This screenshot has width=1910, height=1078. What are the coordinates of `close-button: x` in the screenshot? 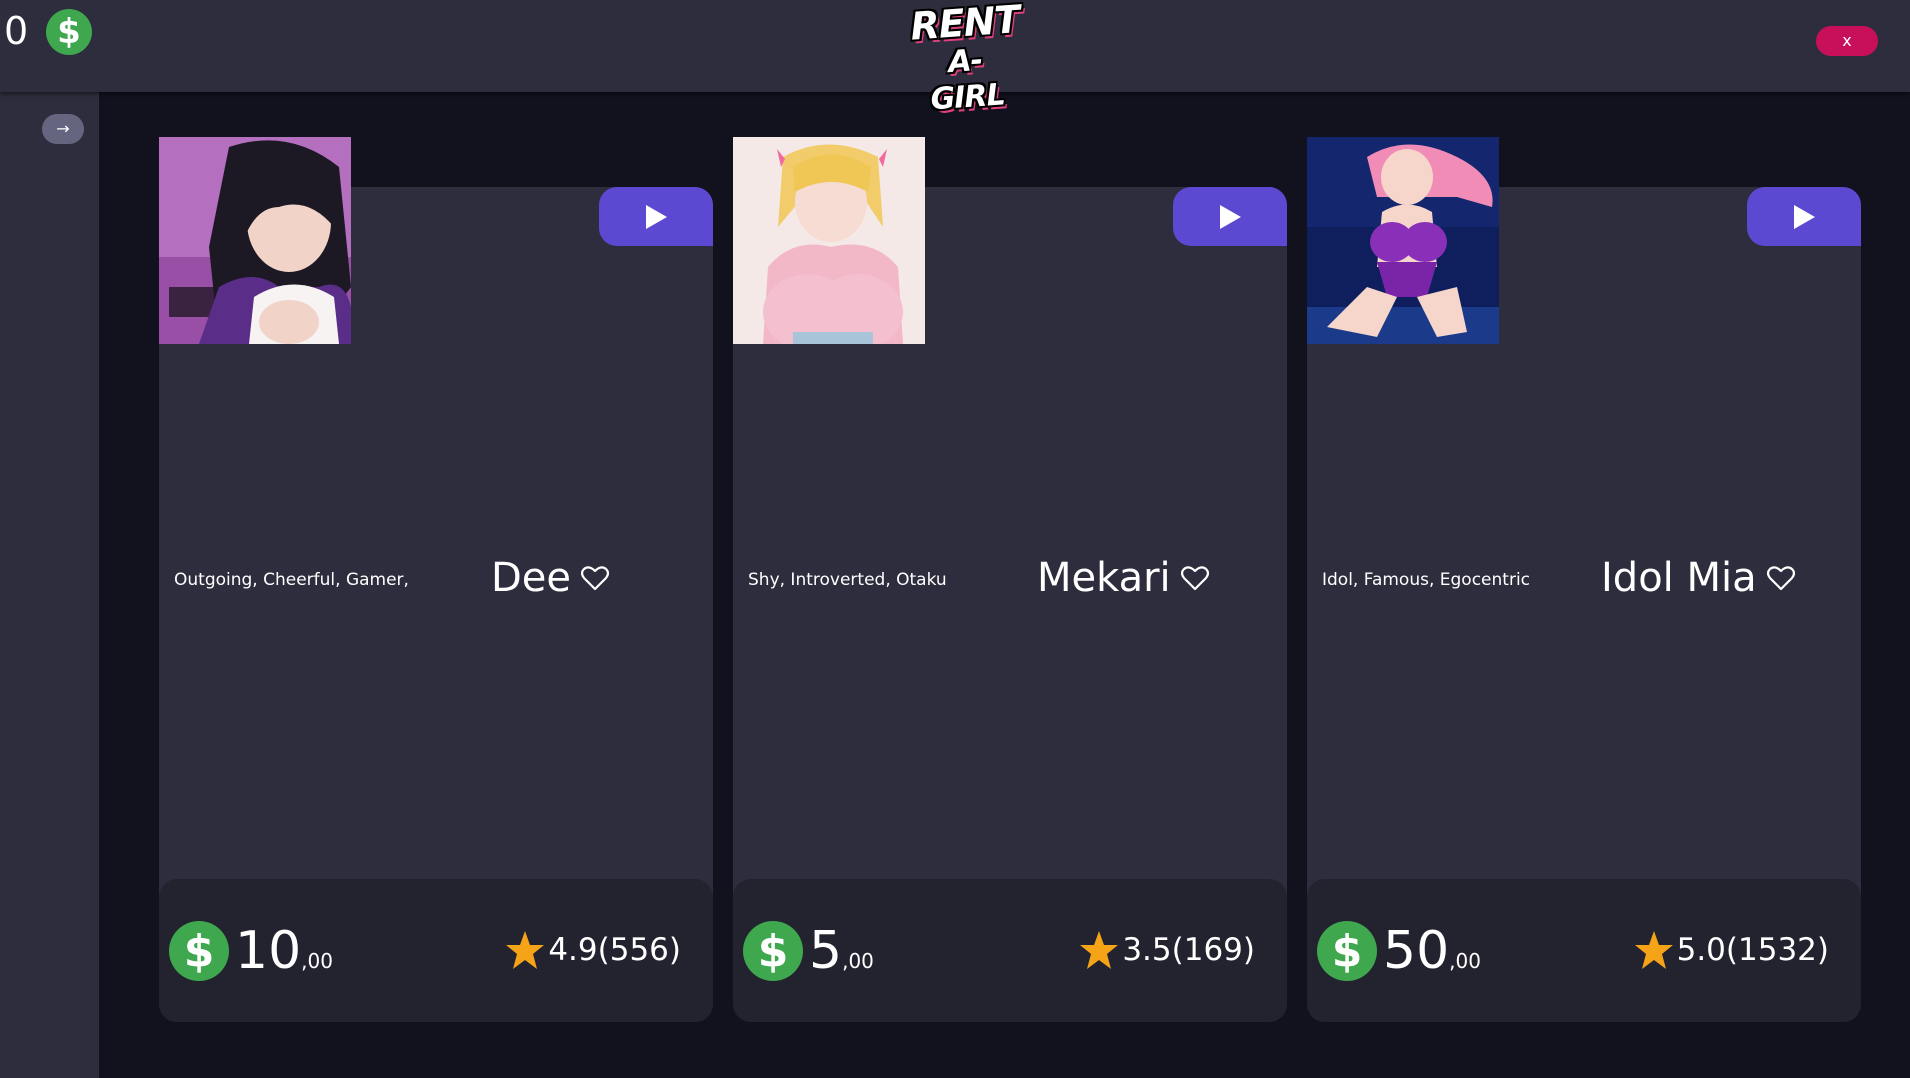 It's located at (1847, 41).